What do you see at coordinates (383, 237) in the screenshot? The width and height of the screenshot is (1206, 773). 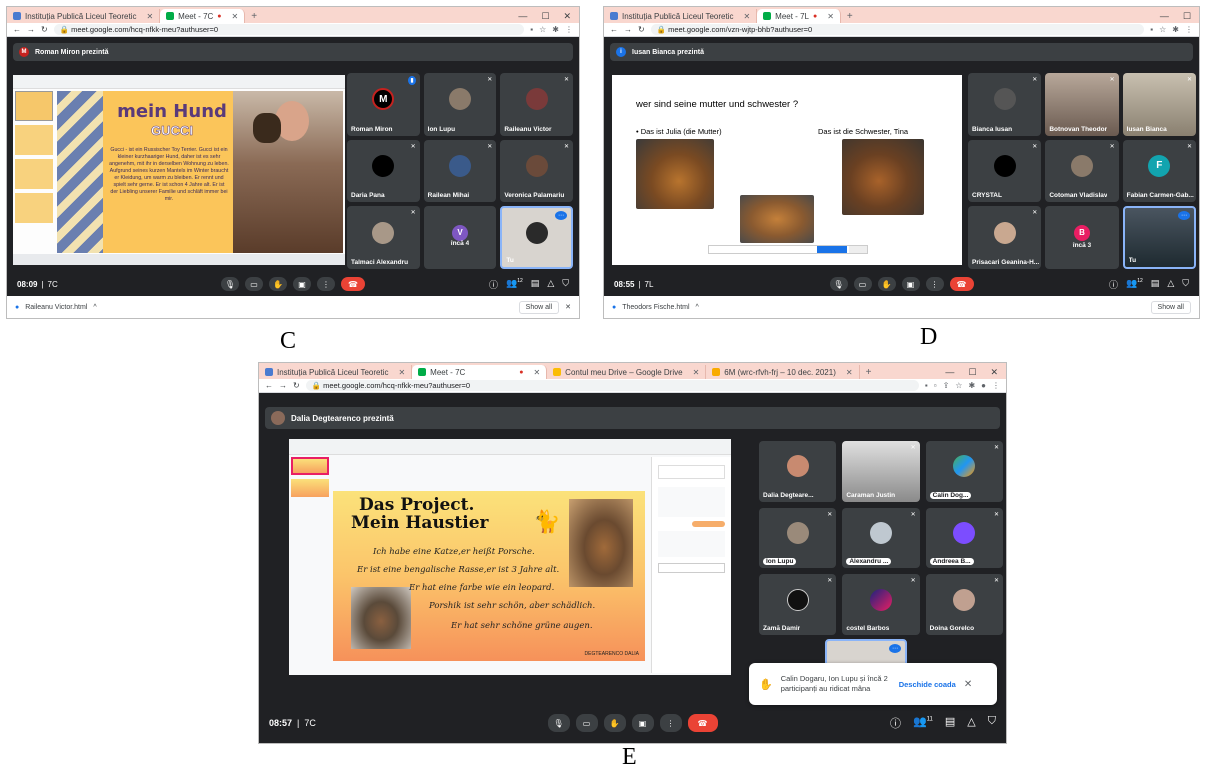 I see `participant-tile: ✕ Talmaci Alexandru` at bounding box center [383, 237].